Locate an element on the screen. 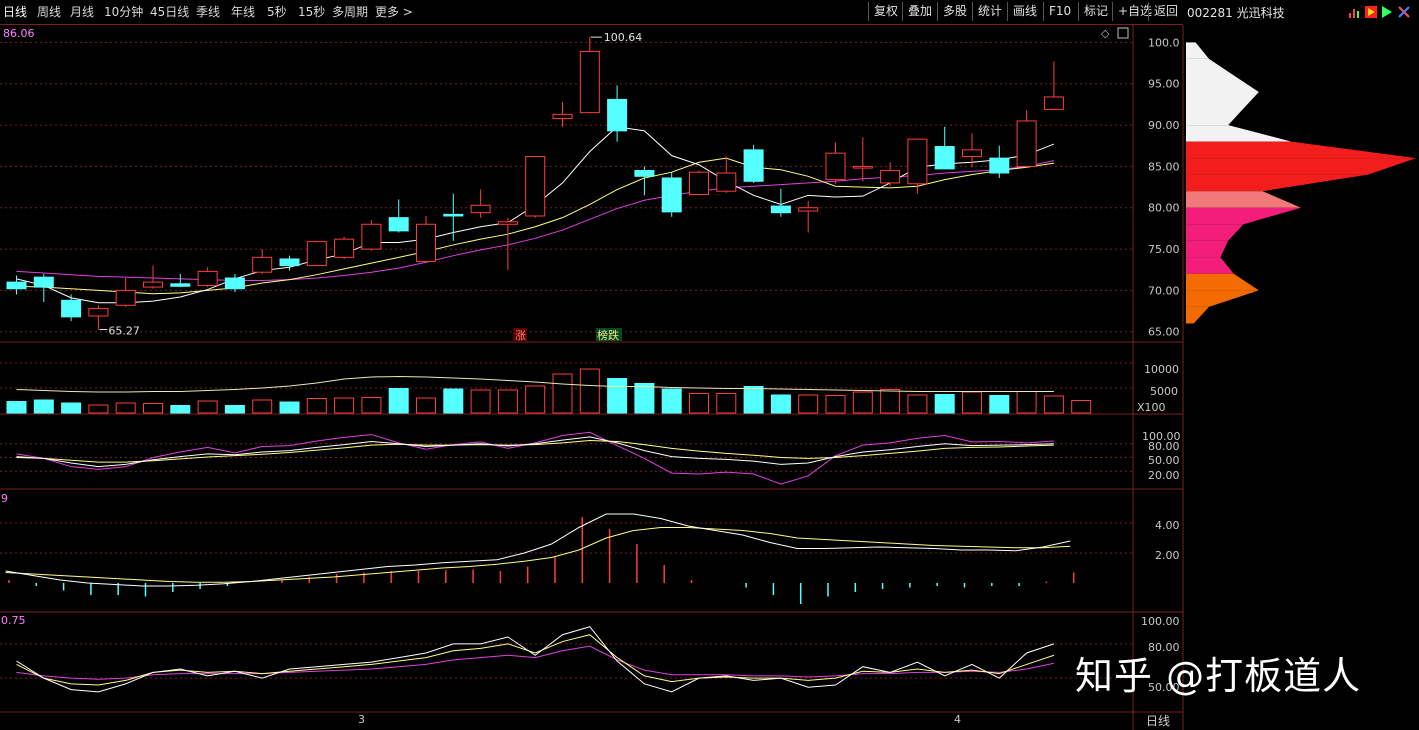  price-tick: 95.00 is located at coordinates (1164, 84).